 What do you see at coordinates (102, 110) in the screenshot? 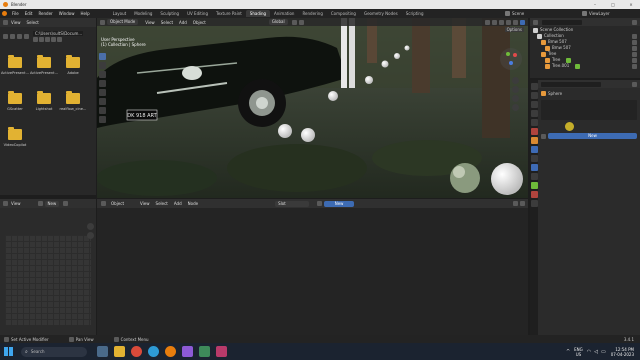
I see `annotate-tool-icon` at bounding box center [102, 110].